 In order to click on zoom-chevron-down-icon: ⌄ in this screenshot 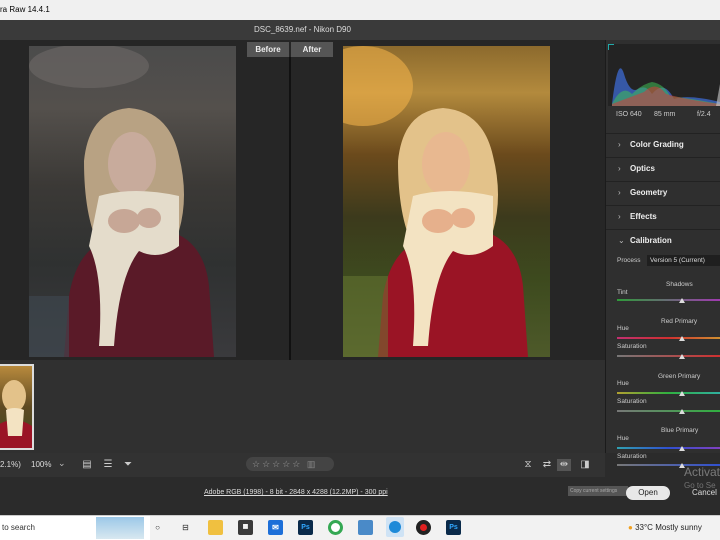, I will do `click(62, 463)`.